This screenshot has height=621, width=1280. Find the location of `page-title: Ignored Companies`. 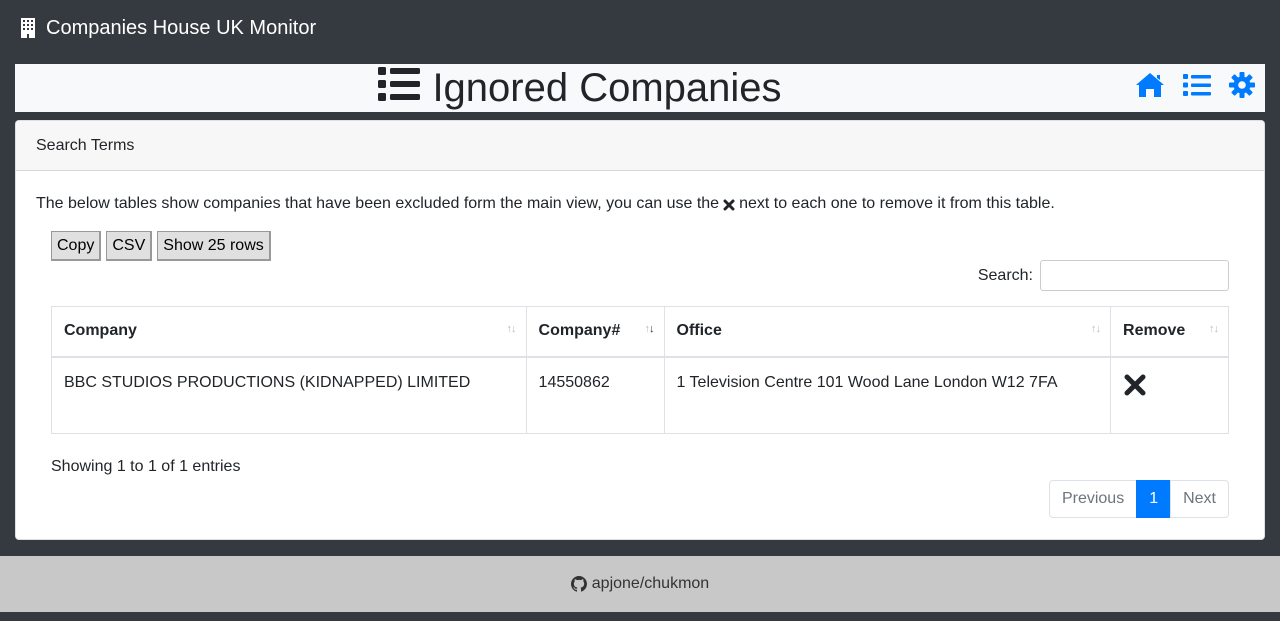

page-title: Ignored Companies is located at coordinates (607, 87).